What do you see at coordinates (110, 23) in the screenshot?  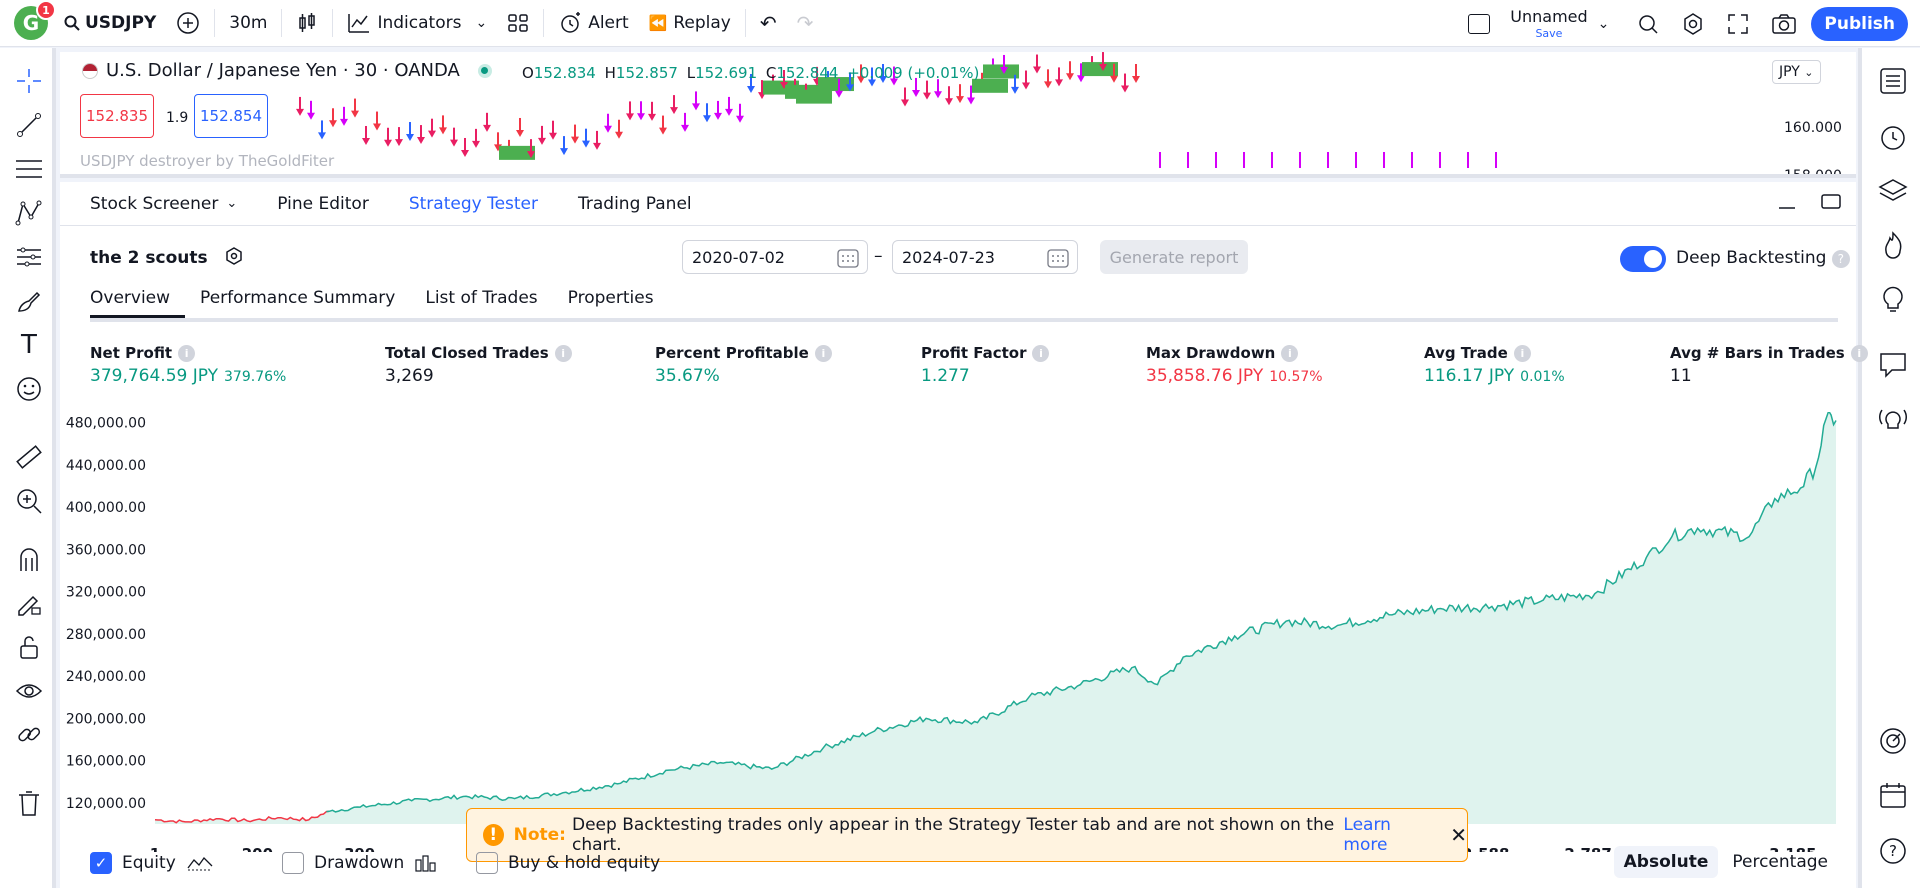 I see `symbol-search-button: USDJPY` at bounding box center [110, 23].